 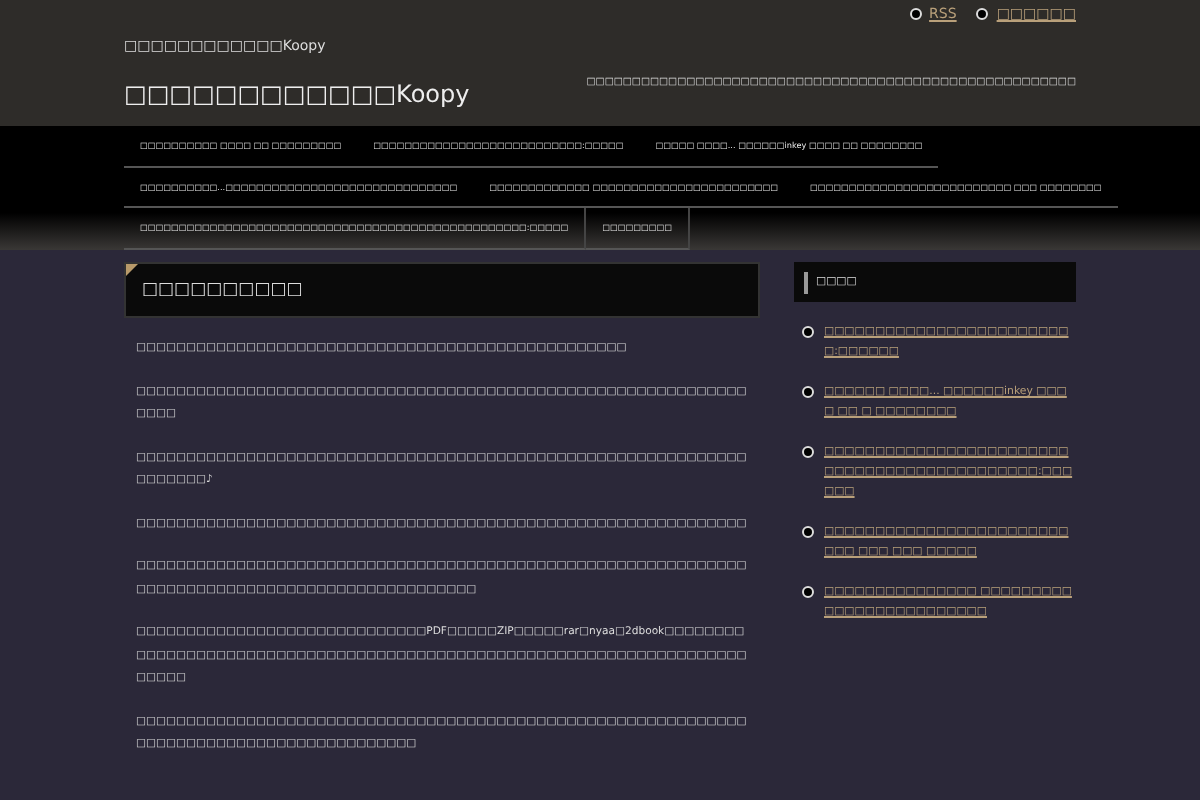 What do you see at coordinates (297, 94) in the screenshot?
I see `site-title: □□□□□□□□□□□□Koopy` at bounding box center [297, 94].